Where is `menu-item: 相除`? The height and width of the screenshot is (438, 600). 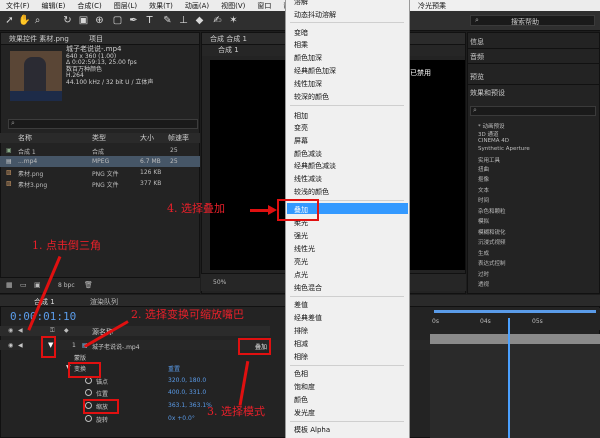
menu-item: 相除 is located at coordinates (301, 357).